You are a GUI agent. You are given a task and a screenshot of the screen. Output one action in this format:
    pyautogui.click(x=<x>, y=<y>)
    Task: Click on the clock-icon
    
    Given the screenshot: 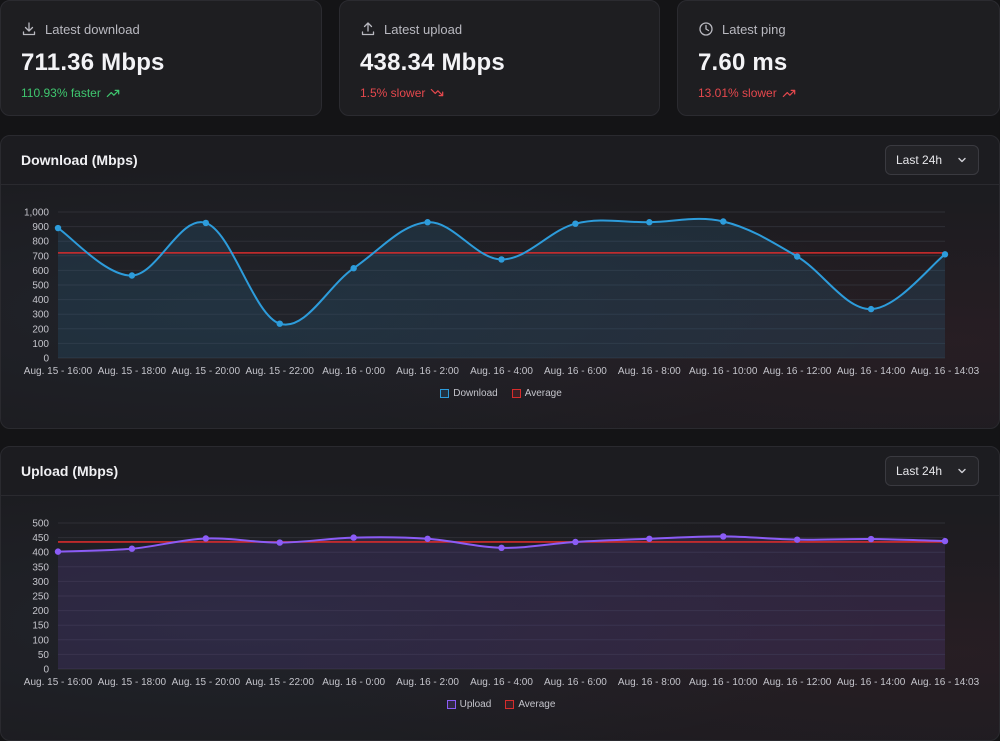 What is the action you would take?
    pyautogui.click(x=706, y=29)
    